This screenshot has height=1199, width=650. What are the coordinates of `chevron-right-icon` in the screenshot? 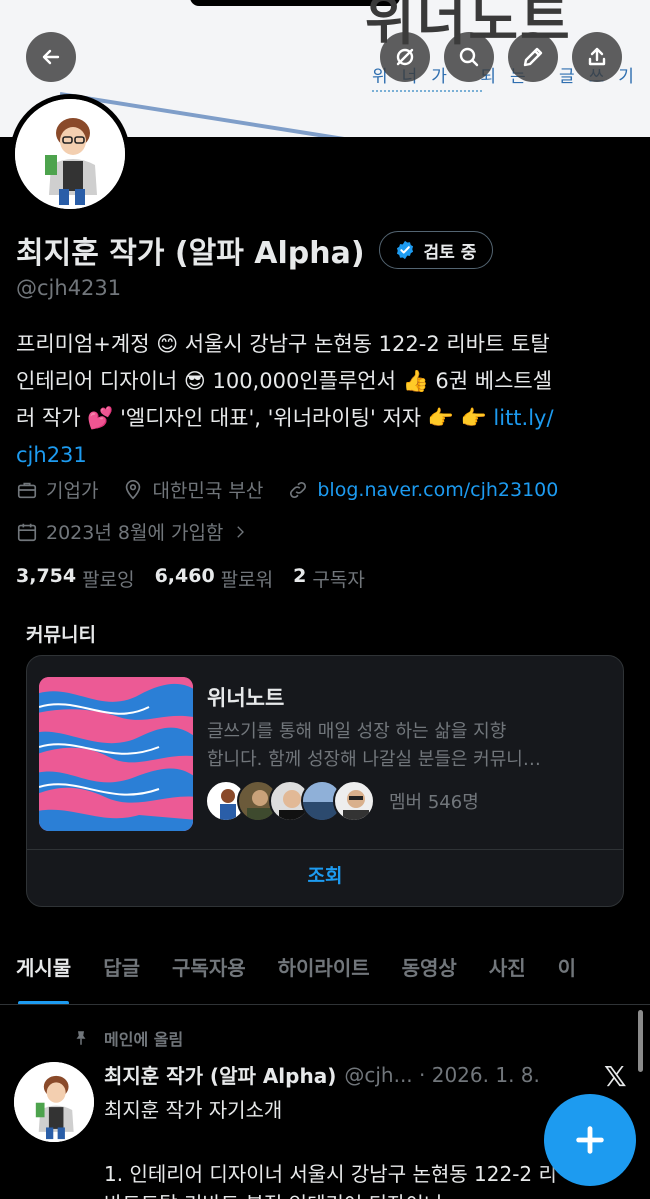 It's located at (241, 531).